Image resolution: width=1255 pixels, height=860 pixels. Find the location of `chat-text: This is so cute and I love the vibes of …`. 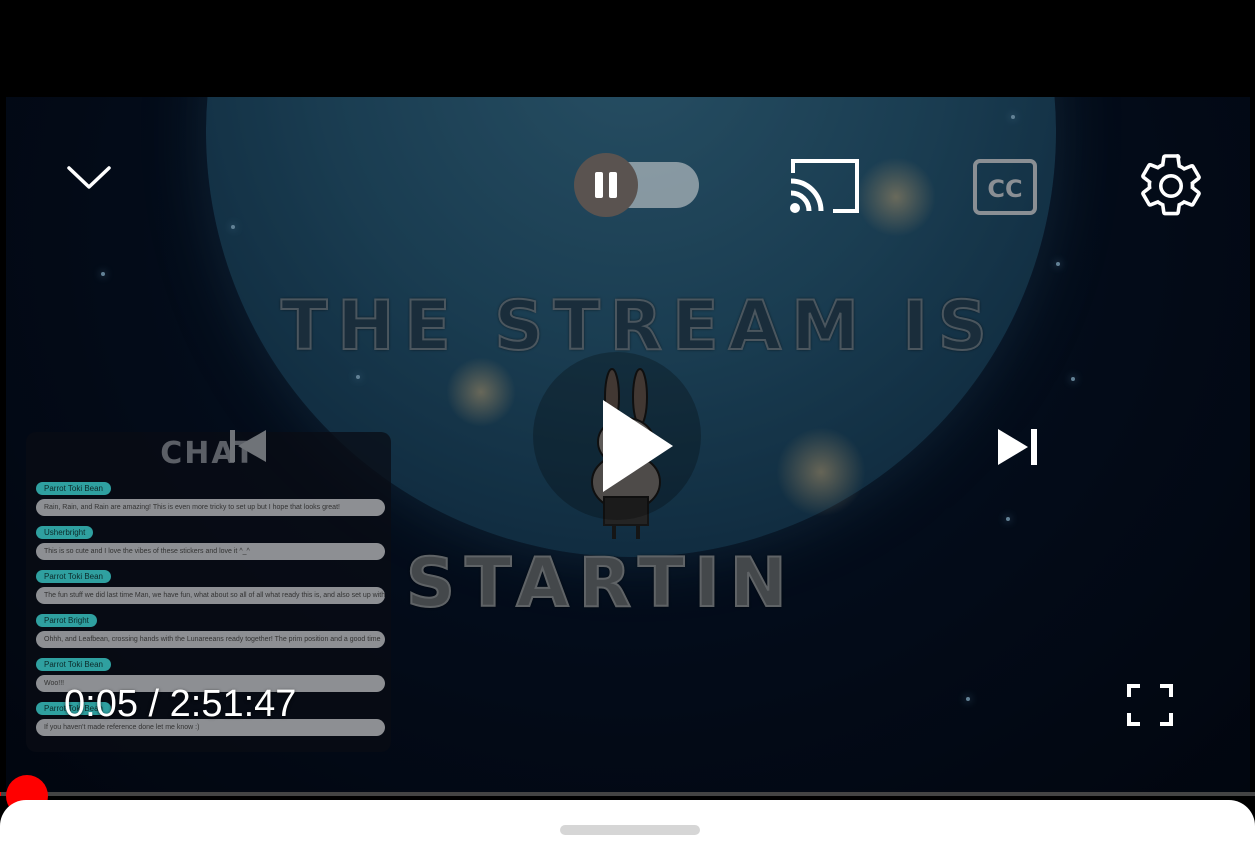

chat-text: This is so cute and I love the vibes of … is located at coordinates (210, 551).